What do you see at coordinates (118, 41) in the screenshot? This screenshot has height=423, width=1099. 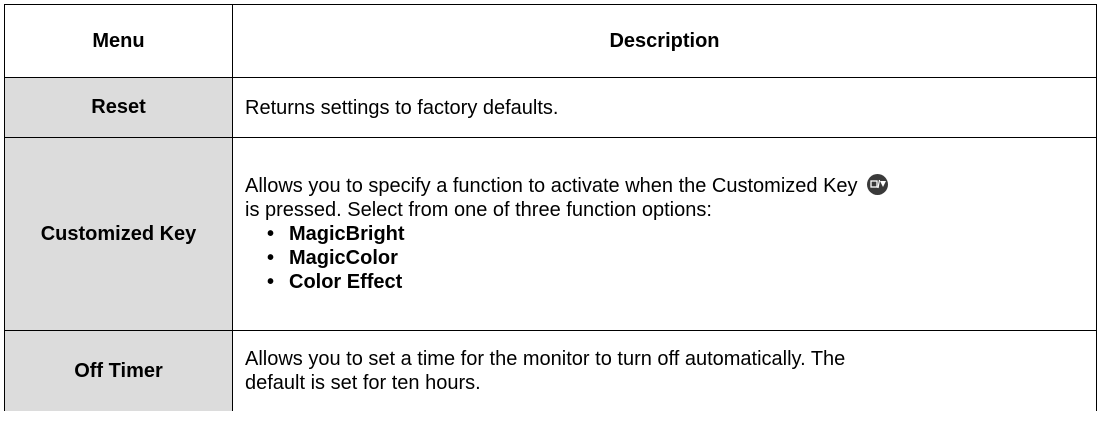 I see `menu-column-header: Menu` at bounding box center [118, 41].